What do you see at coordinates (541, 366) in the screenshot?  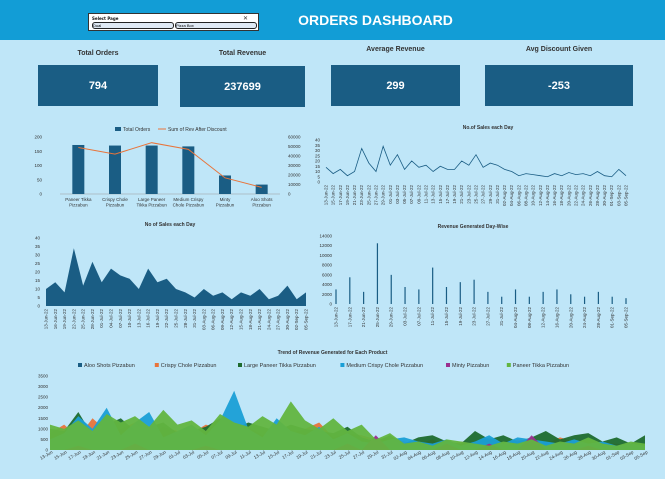 I see `legend-label: Paneer Tikka Pizzabun` at bounding box center [541, 366].